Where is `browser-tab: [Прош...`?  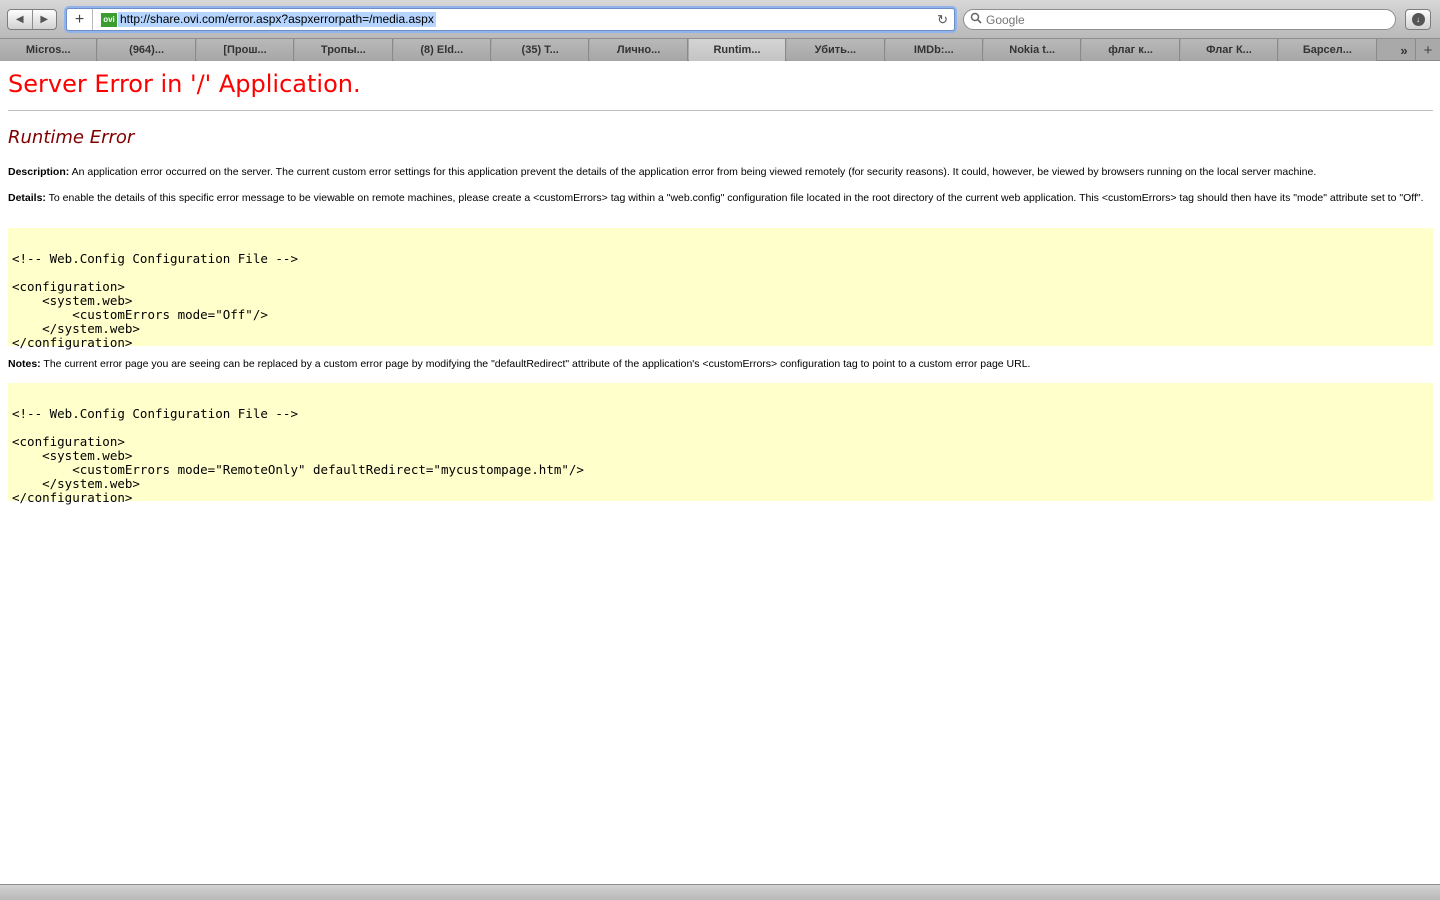
browser-tab: [Прош... is located at coordinates (245, 50).